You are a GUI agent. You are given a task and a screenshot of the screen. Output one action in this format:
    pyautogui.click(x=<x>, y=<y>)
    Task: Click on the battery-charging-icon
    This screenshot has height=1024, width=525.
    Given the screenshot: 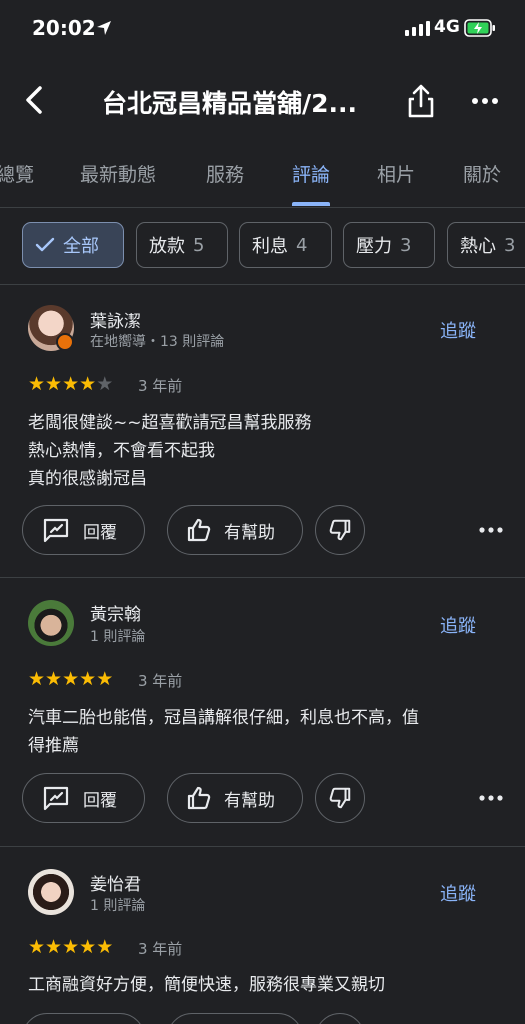 What is the action you would take?
    pyautogui.click(x=479, y=28)
    